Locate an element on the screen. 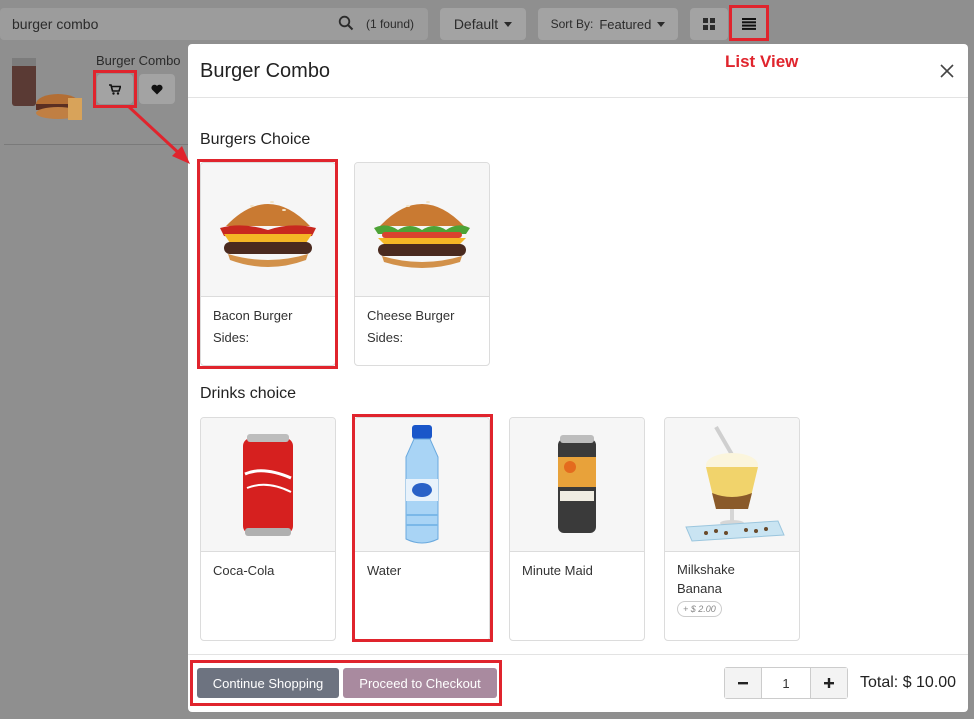 The width and height of the screenshot is (974, 719). total-price: Total: $ 10.00 is located at coordinates (908, 682).